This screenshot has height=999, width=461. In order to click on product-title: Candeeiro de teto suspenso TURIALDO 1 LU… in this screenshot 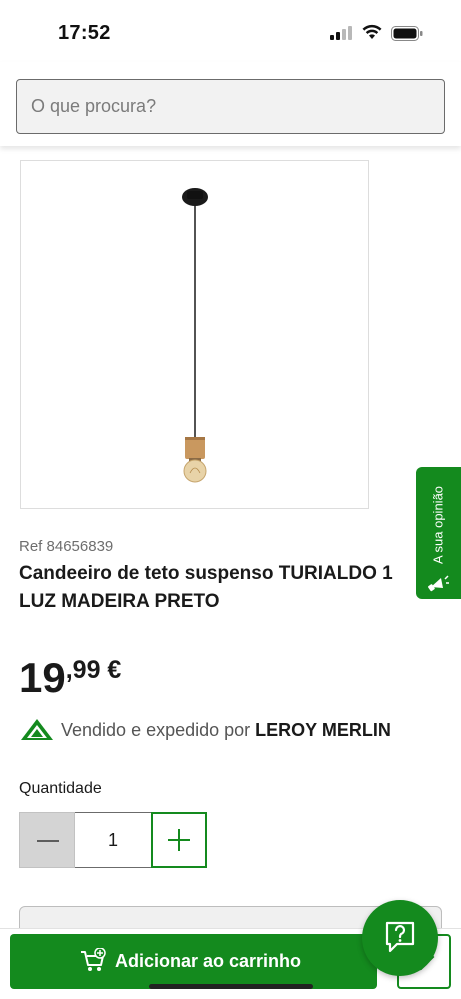, I will do `click(206, 587)`.